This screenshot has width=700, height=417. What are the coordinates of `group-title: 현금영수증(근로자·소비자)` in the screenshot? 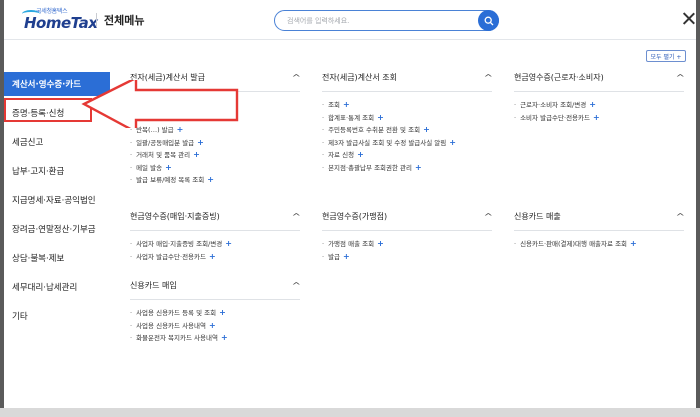 It's located at (559, 77).